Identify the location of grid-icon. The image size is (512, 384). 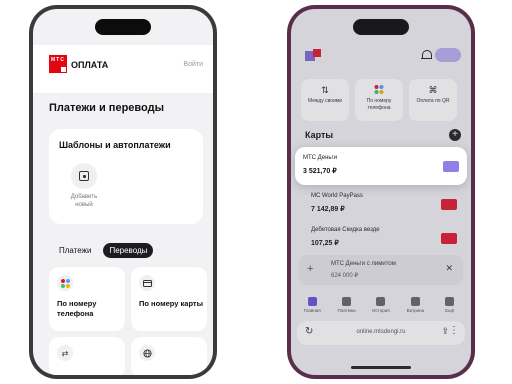
(450, 301).